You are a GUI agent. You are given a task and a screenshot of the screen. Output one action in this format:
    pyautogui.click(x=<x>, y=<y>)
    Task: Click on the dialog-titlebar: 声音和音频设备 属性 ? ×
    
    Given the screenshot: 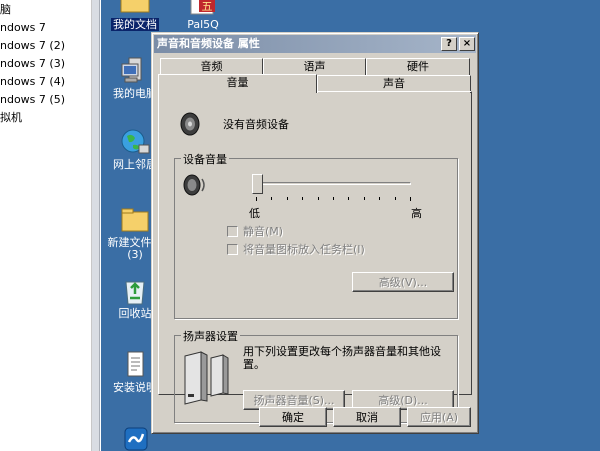 What is the action you would take?
    pyautogui.click(x=315, y=44)
    